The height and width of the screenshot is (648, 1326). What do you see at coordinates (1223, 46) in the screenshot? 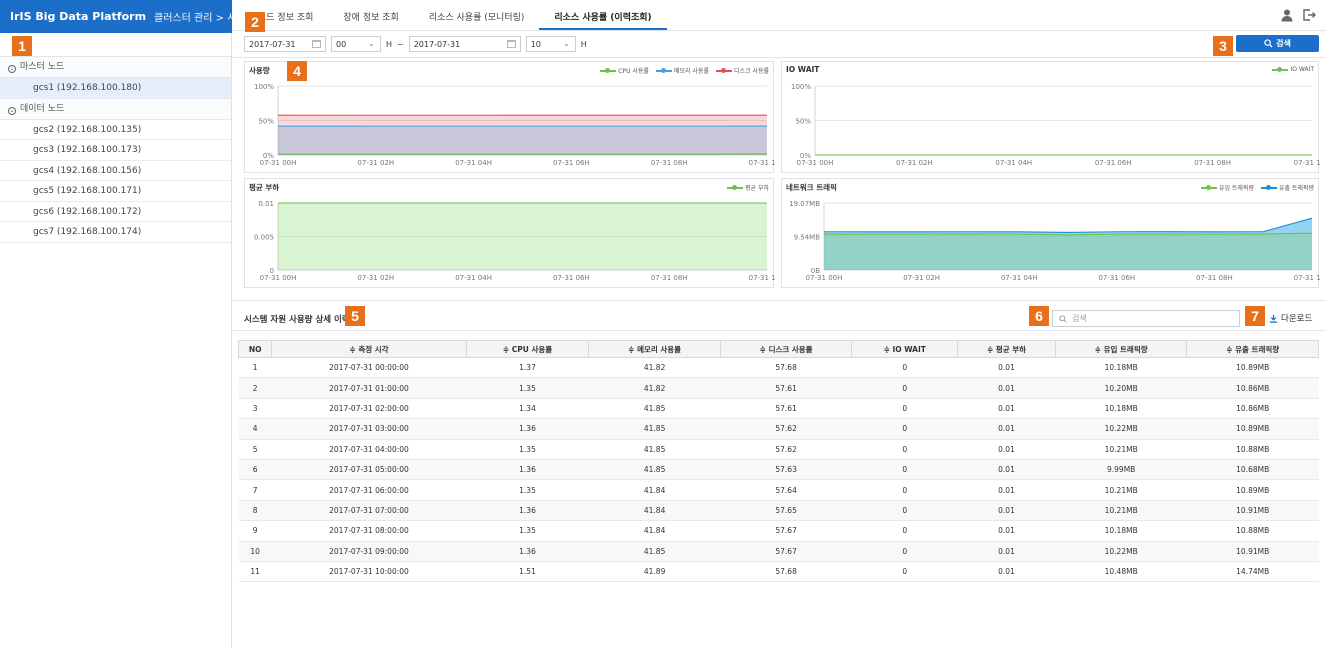
I see `annotation-badge: 3` at bounding box center [1223, 46].